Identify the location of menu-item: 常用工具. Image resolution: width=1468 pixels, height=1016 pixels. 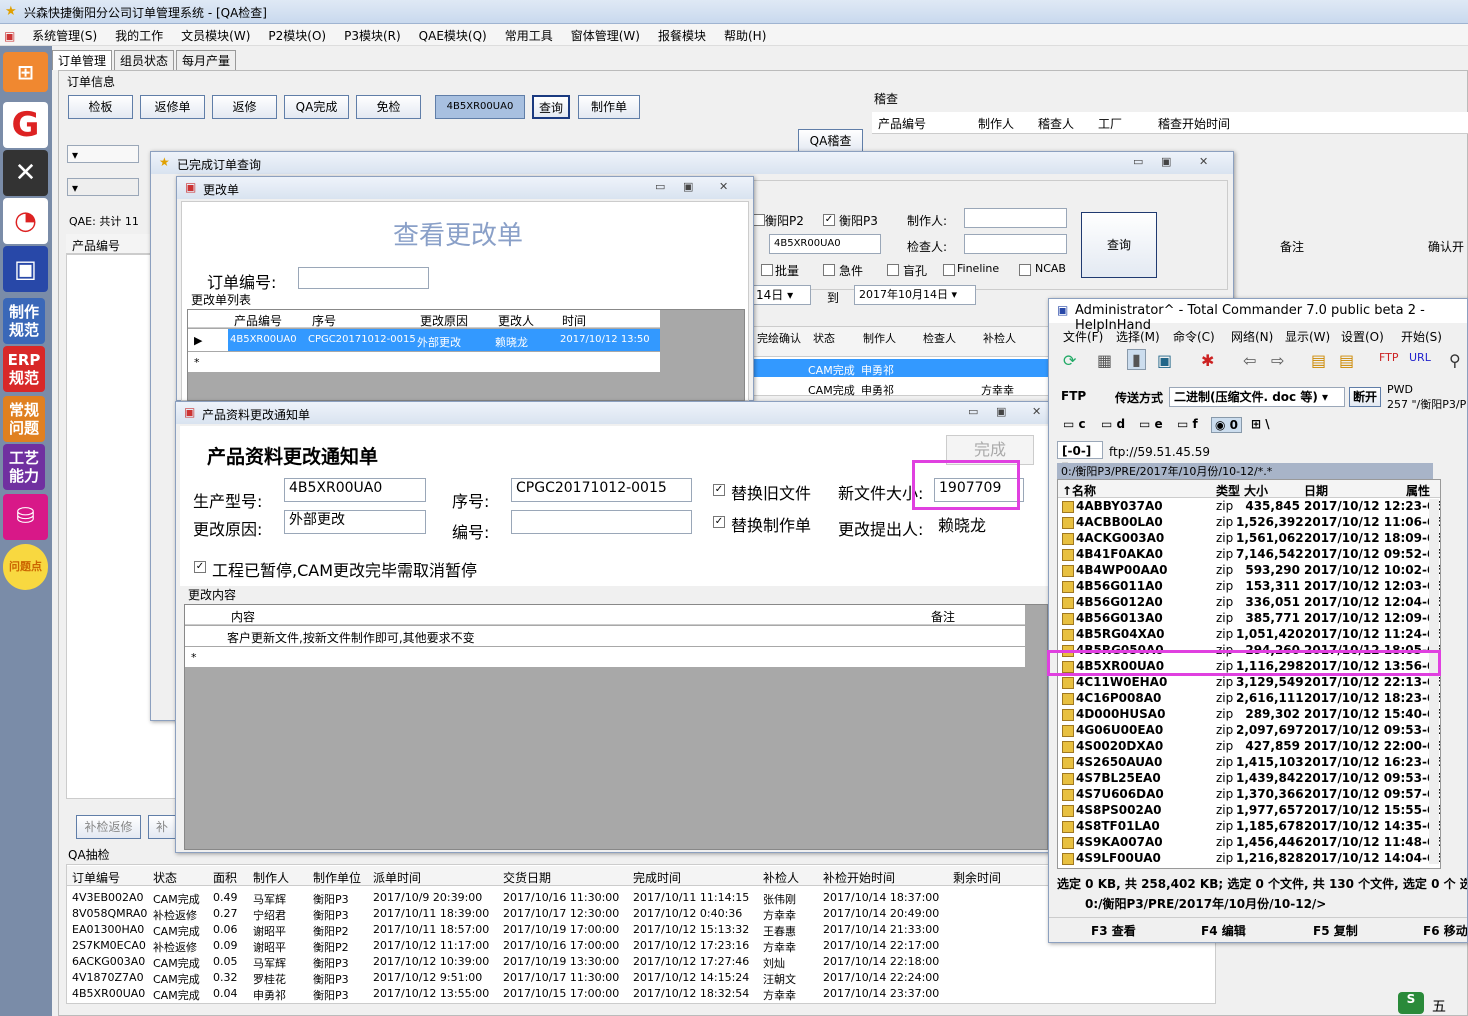
(529, 35).